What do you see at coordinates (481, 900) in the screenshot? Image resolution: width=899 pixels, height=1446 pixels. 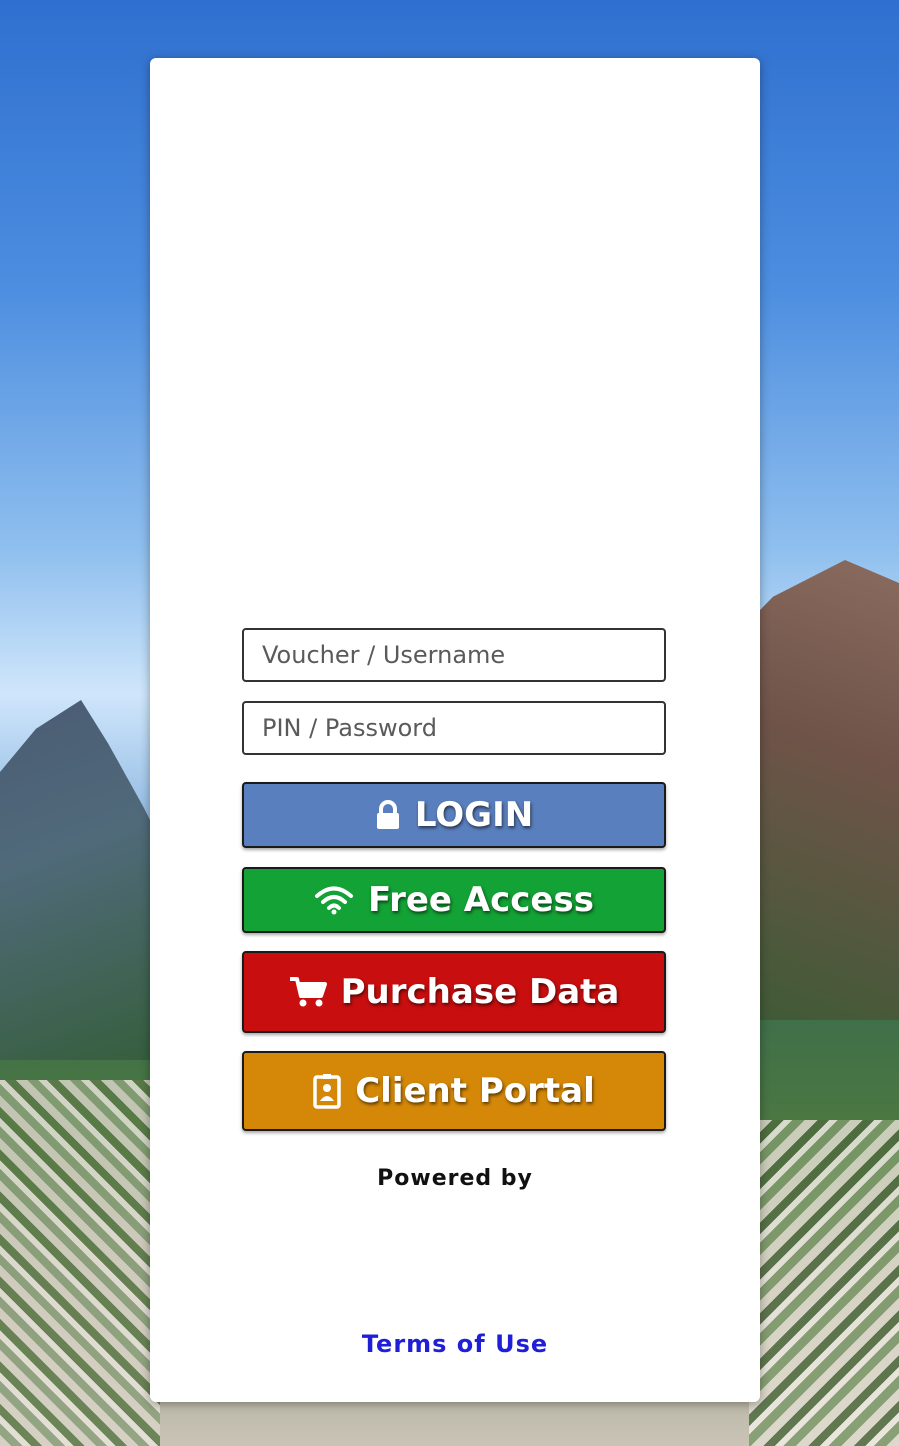 I see `free-access-label: Free Access` at bounding box center [481, 900].